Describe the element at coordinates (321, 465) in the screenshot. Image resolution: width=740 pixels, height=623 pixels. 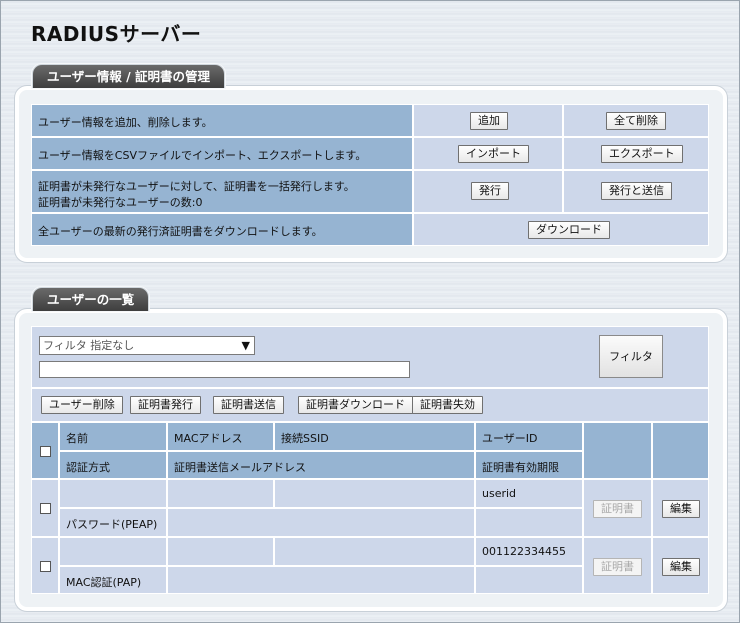
I see `header-cert-mail: 証明書送信メールアドレス` at that location.